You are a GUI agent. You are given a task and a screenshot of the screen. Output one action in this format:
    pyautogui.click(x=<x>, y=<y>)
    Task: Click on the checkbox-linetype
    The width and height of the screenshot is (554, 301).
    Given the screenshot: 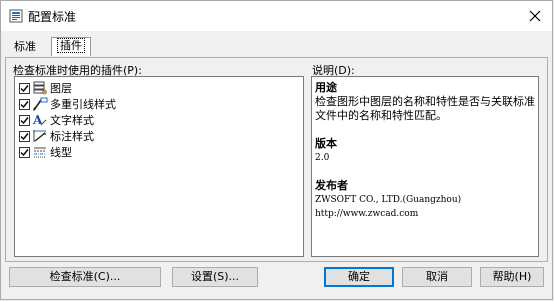 What is the action you would take?
    pyautogui.click(x=24, y=152)
    